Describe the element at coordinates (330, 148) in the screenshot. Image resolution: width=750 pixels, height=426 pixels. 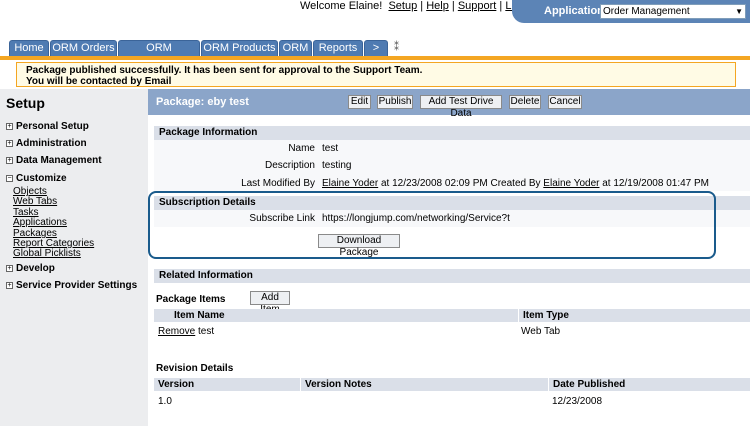
I see `name-value: test` at that location.